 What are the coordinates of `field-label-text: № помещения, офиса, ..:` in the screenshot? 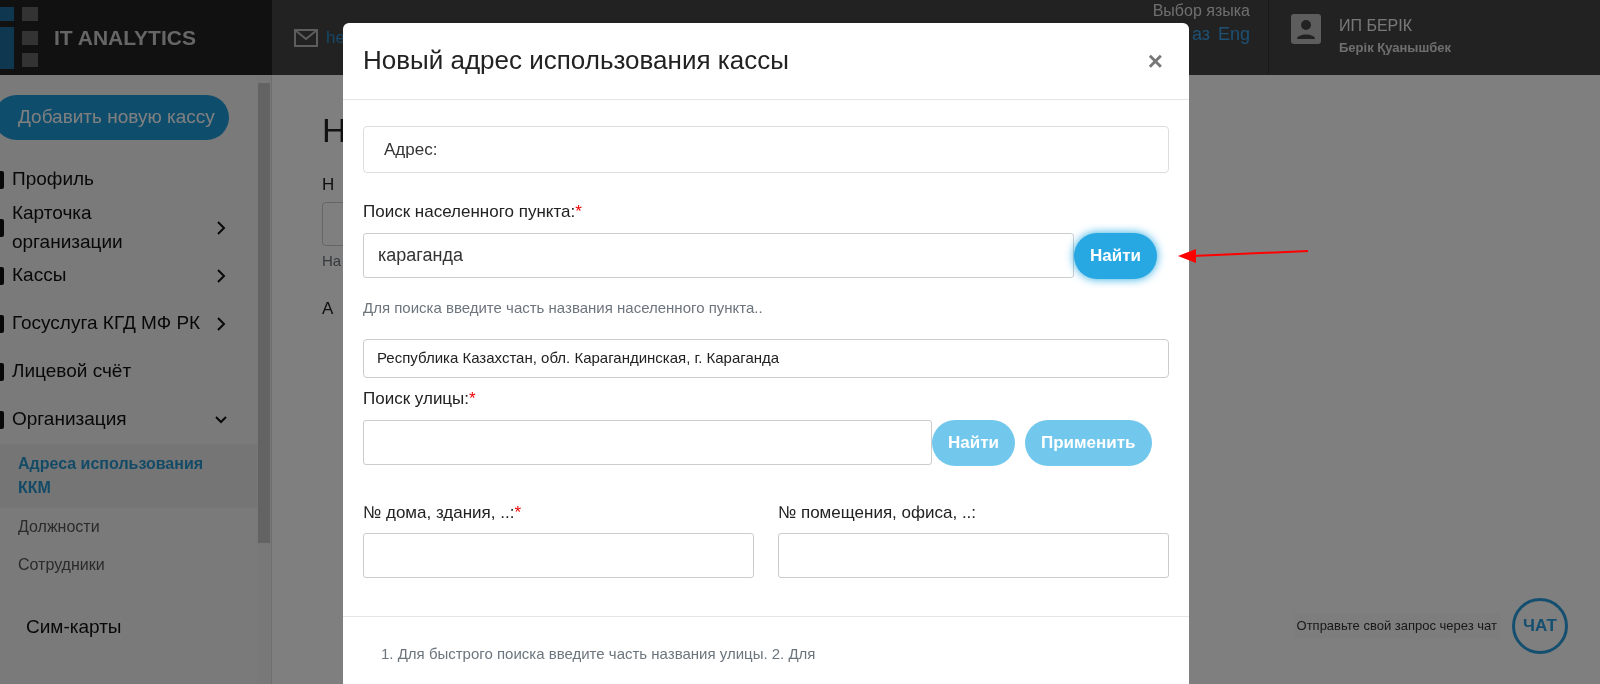 It's located at (877, 512).